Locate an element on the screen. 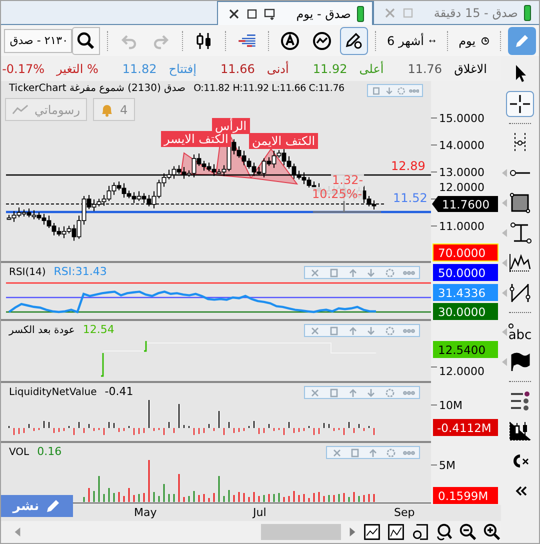 The width and height of the screenshot is (540, 544). value-tag: 50.0000 is located at coordinates (465, 272).